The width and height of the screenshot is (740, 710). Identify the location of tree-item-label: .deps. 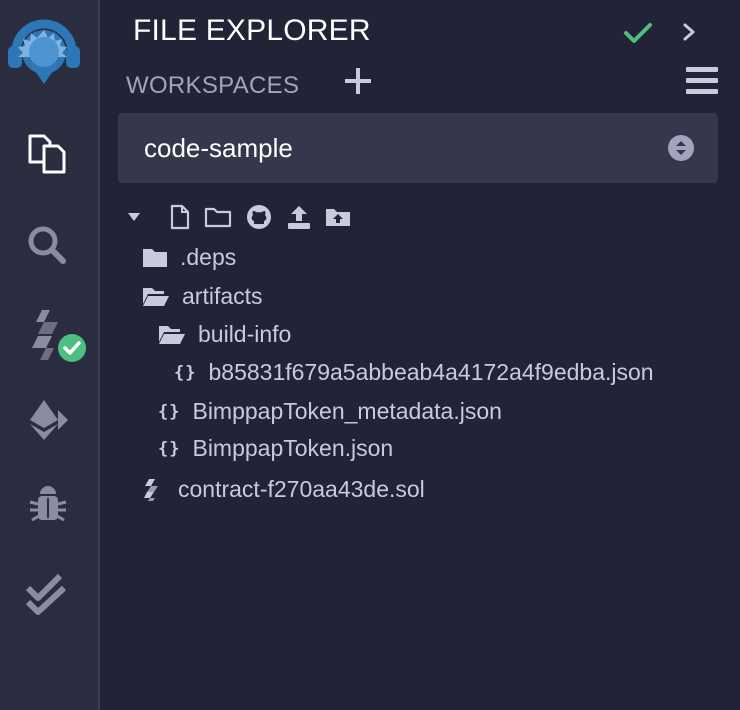
(208, 257).